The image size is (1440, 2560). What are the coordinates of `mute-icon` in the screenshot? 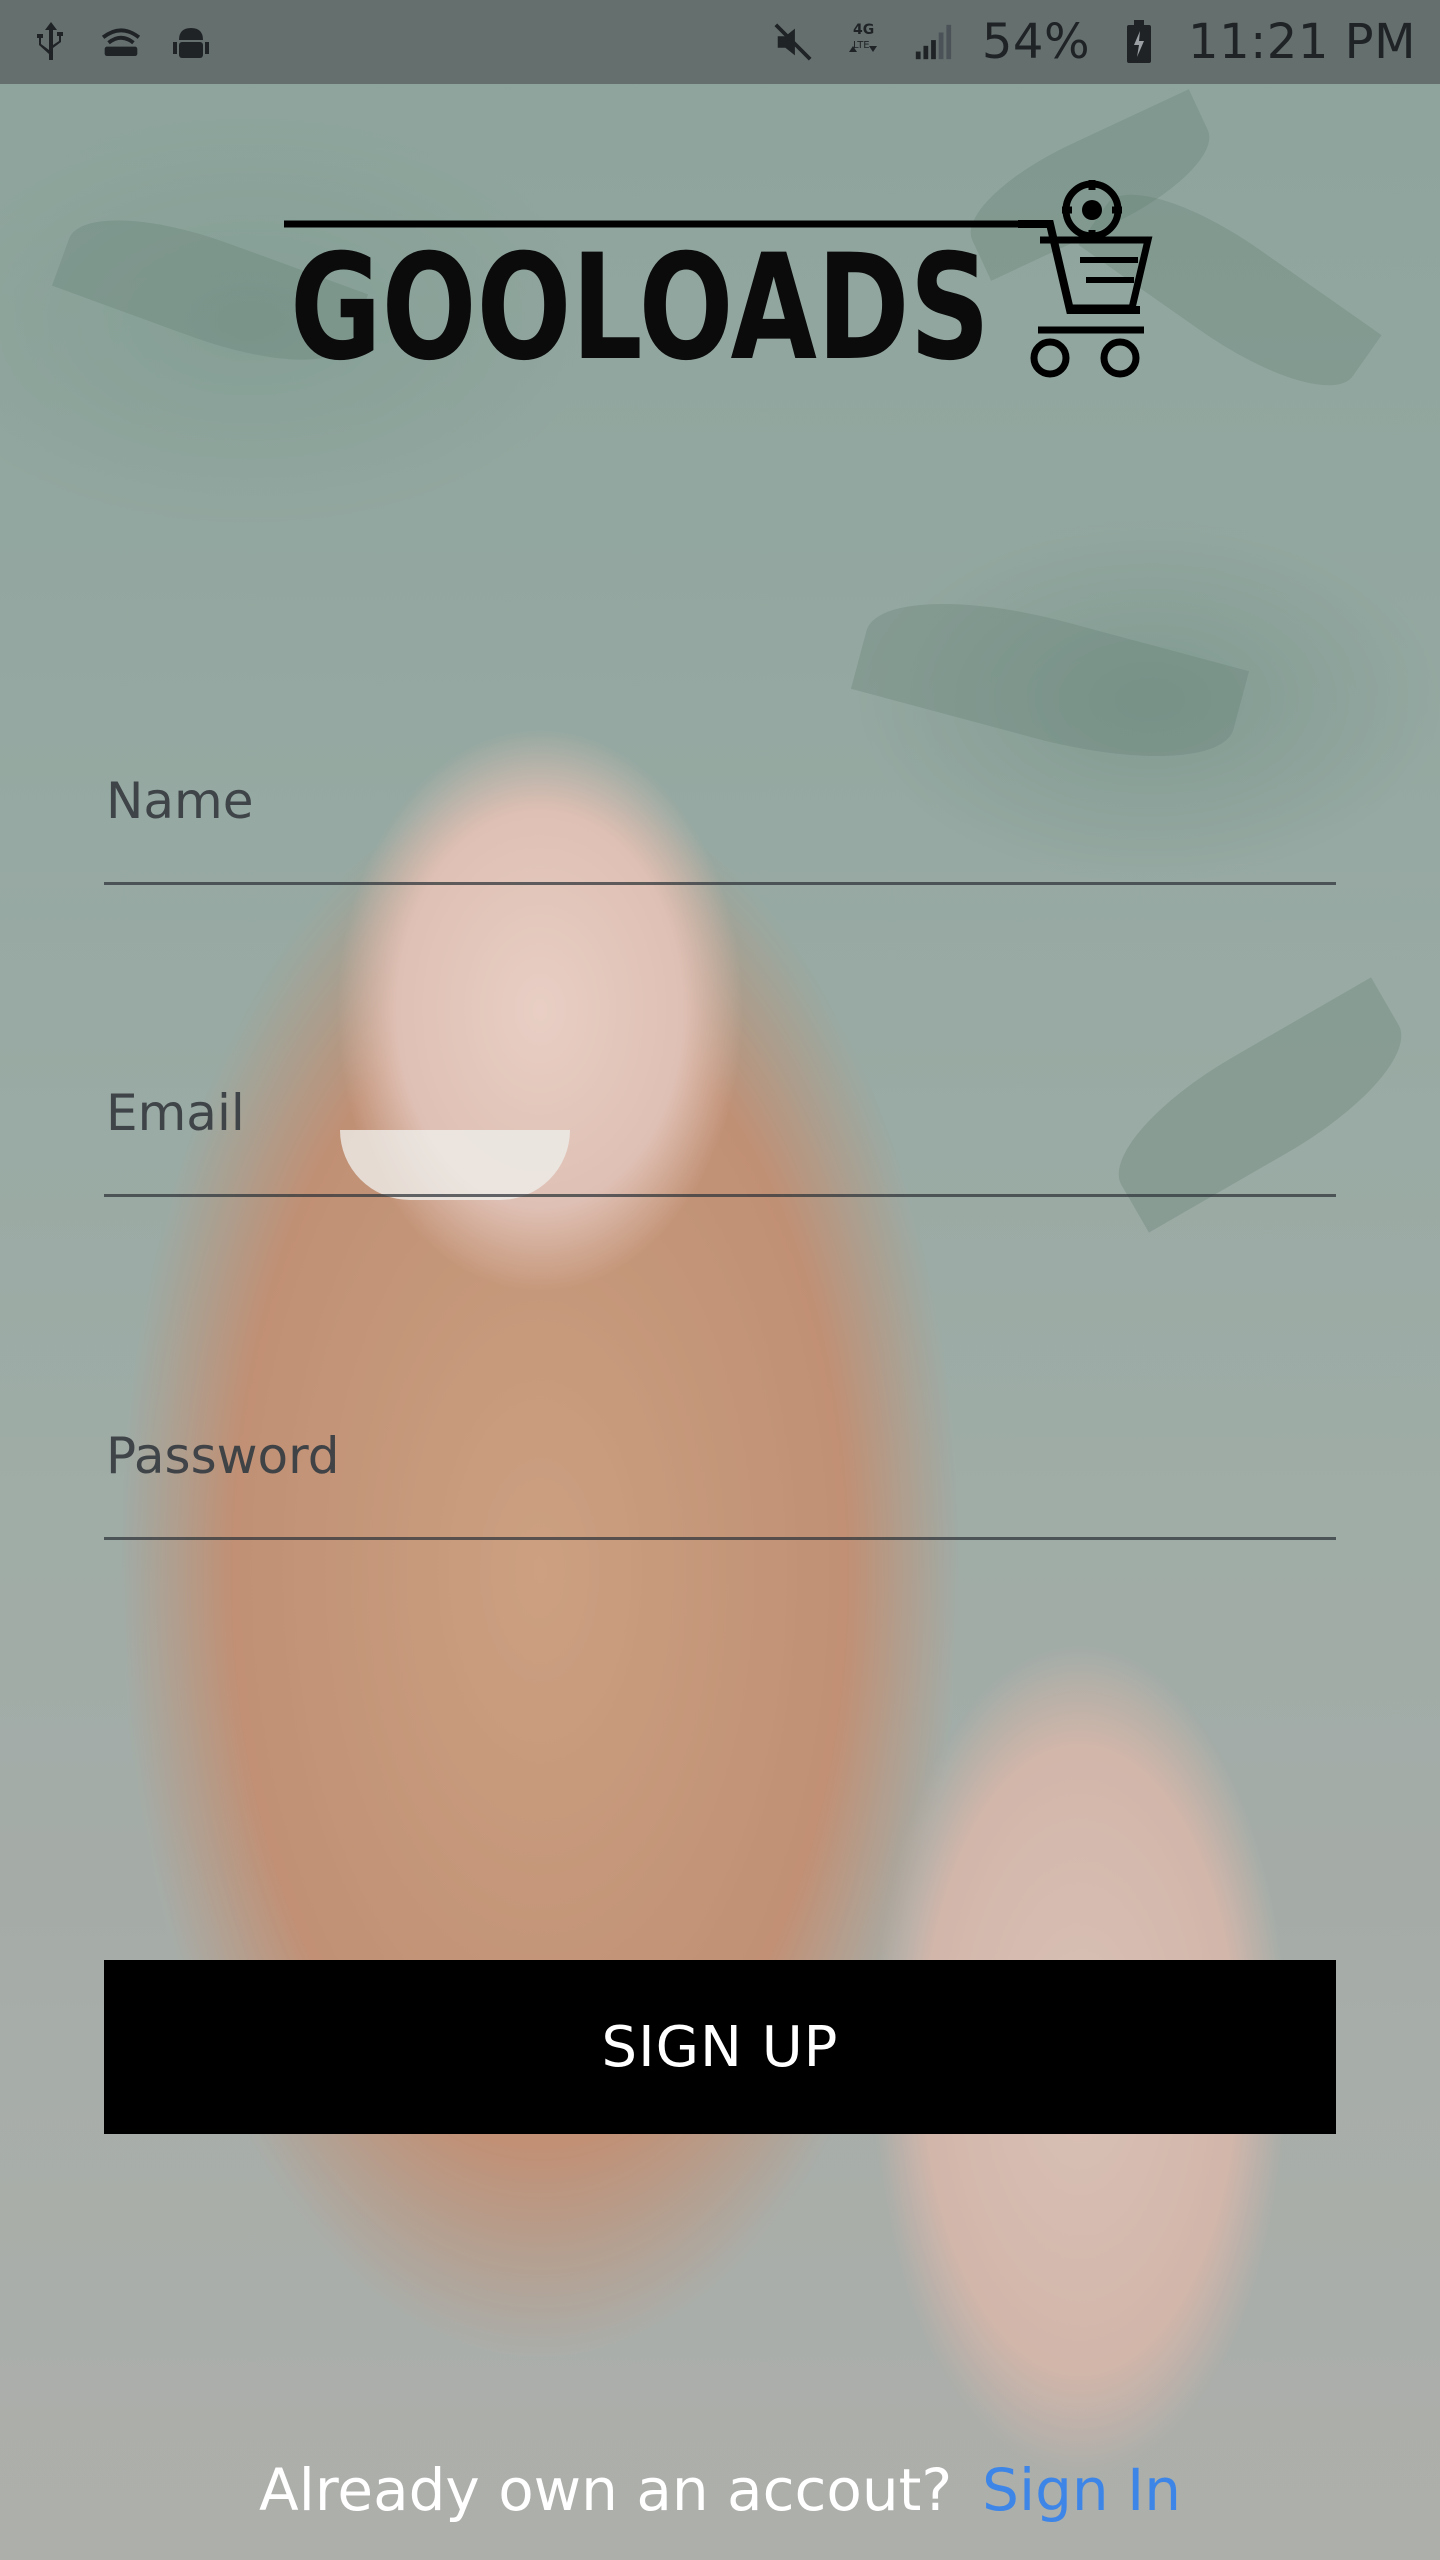 It's located at (793, 42).